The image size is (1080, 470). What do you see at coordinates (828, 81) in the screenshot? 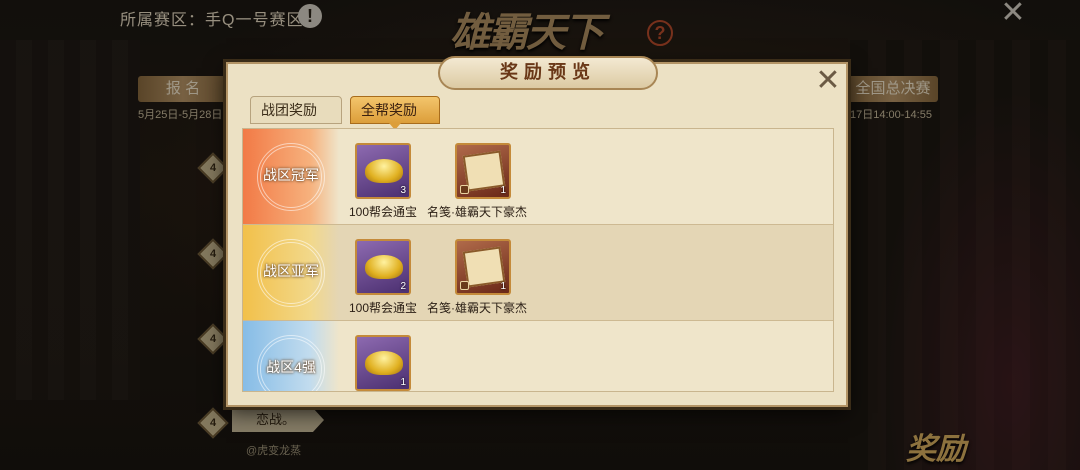
I see `dialog-close-icon: ✕` at bounding box center [828, 81].